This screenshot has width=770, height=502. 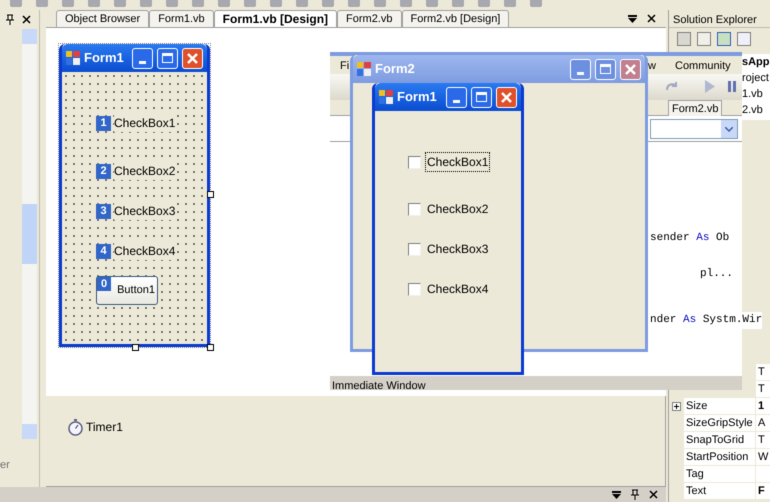 I want to click on tab-order-badge: 1, so click(x=103, y=123).